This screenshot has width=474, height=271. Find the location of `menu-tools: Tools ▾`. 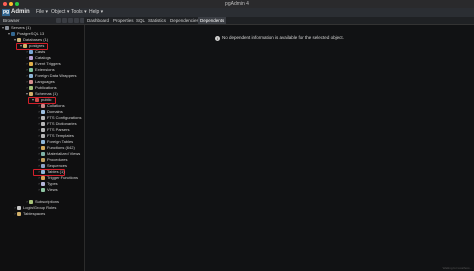

menu-tools: Tools ▾ is located at coordinates (79, 12).